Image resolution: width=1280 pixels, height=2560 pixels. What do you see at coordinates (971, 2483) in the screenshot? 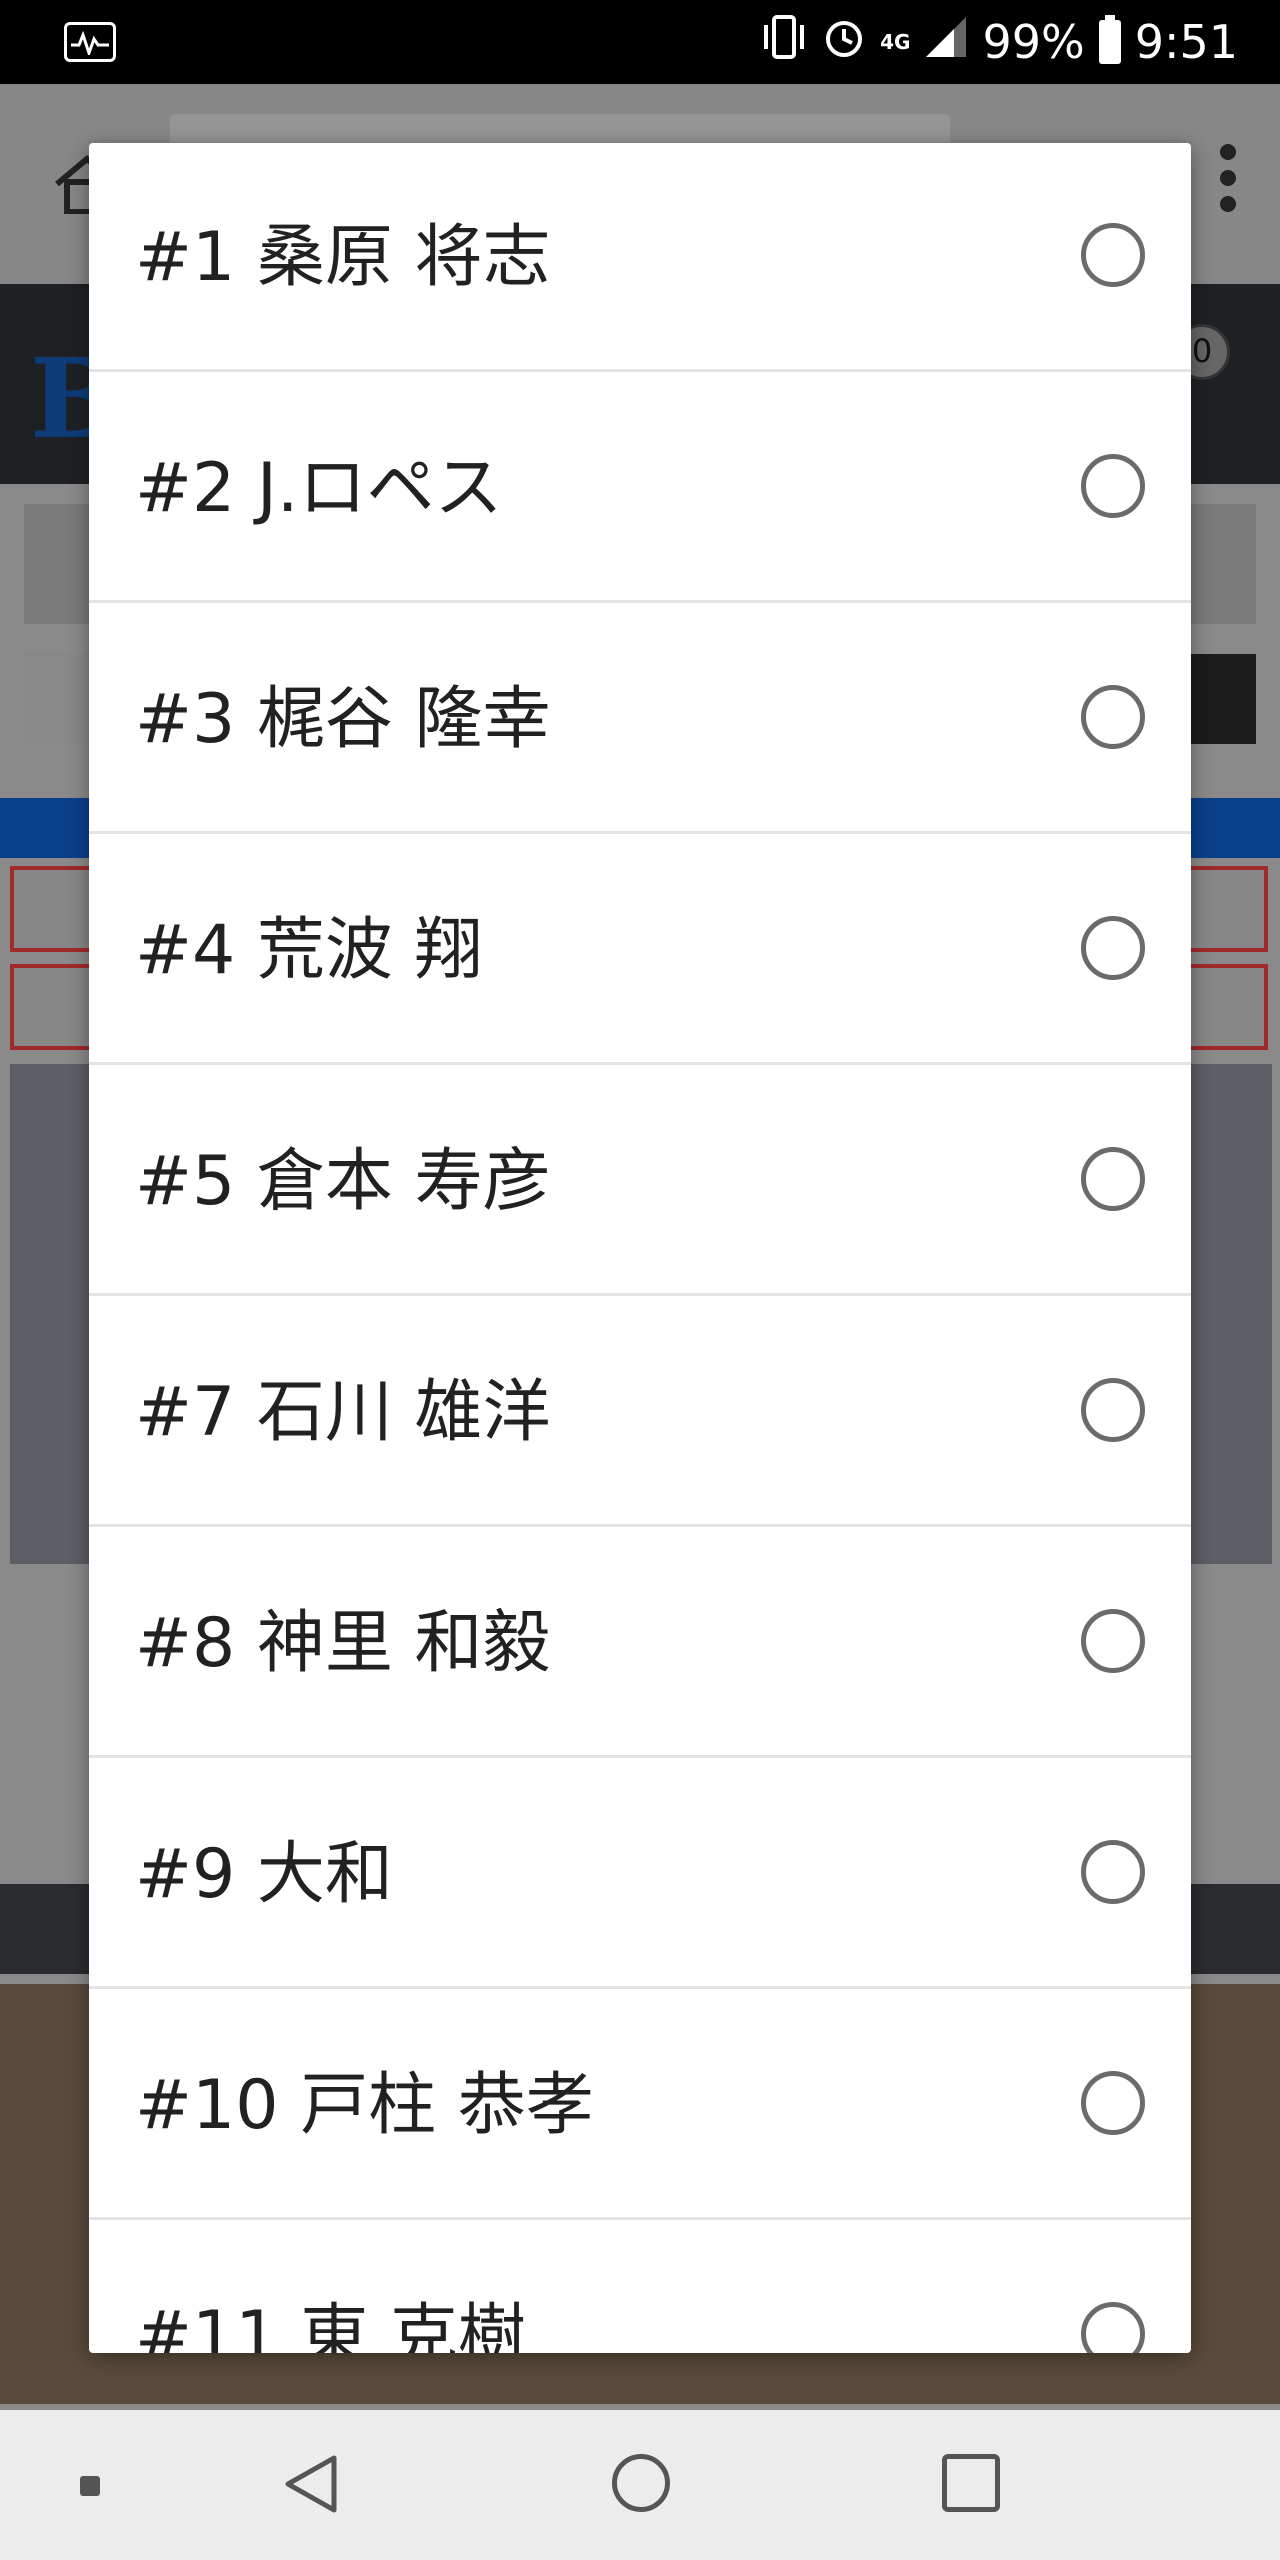
I see `recents-icon` at bounding box center [971, 2483].